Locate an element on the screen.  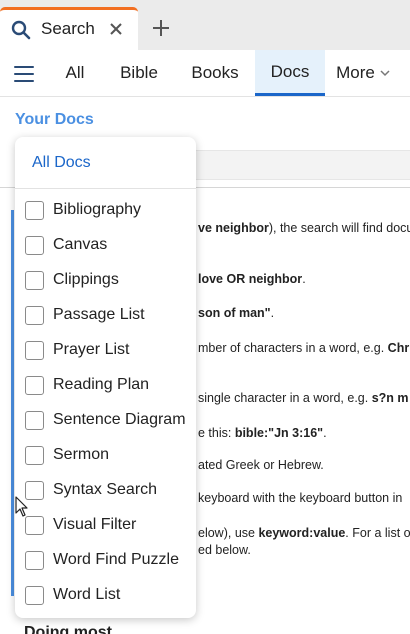
nav-bar: All Bible Books Docs More is located at coordinates (205, 73).